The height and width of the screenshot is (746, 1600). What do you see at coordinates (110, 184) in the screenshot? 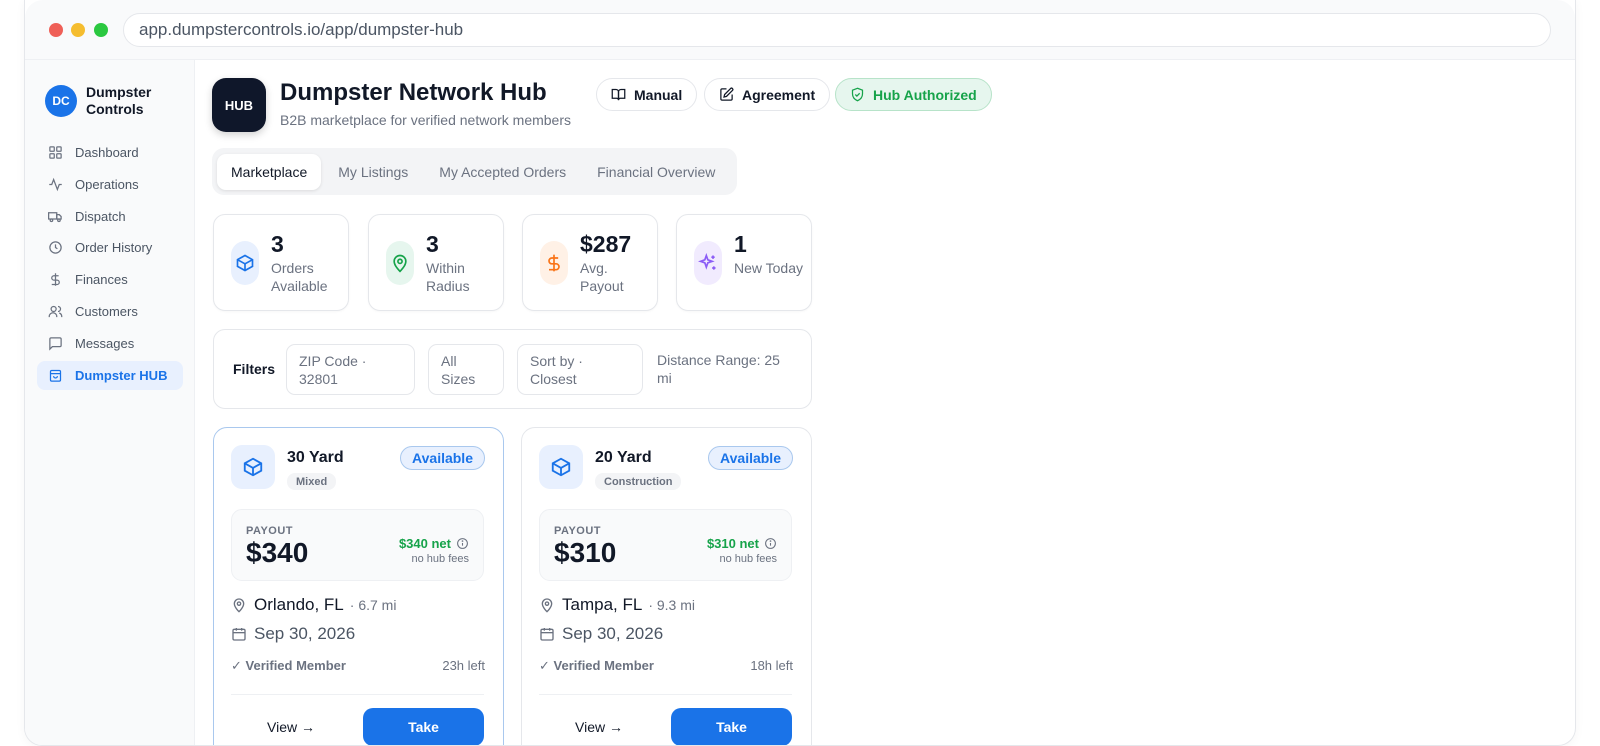
I see `sidebar-item-operations: Operations` at bounding box center [110, 184].